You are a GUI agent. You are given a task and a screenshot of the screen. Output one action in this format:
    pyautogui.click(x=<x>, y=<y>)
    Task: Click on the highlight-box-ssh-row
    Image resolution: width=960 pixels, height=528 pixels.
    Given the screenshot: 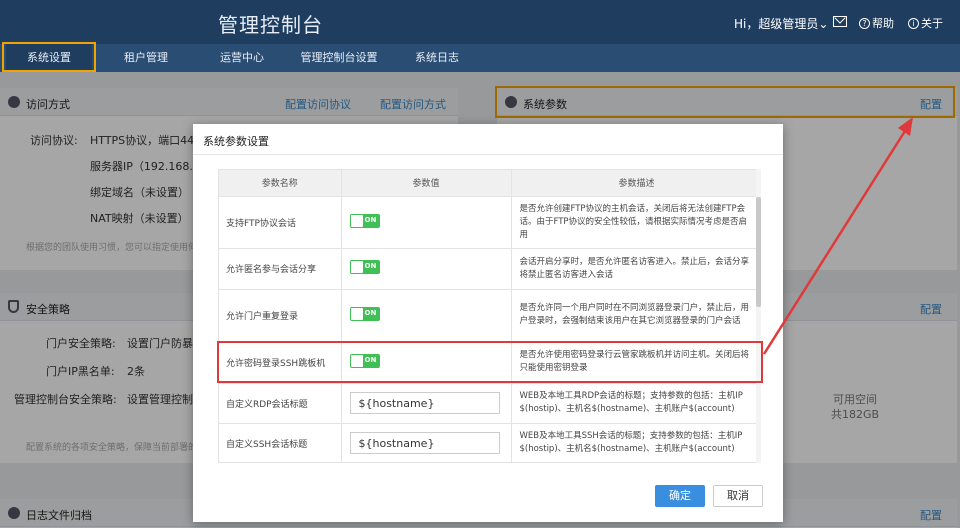 What is the action you would take?
    pyautogui.click(x=490, y=362)
    